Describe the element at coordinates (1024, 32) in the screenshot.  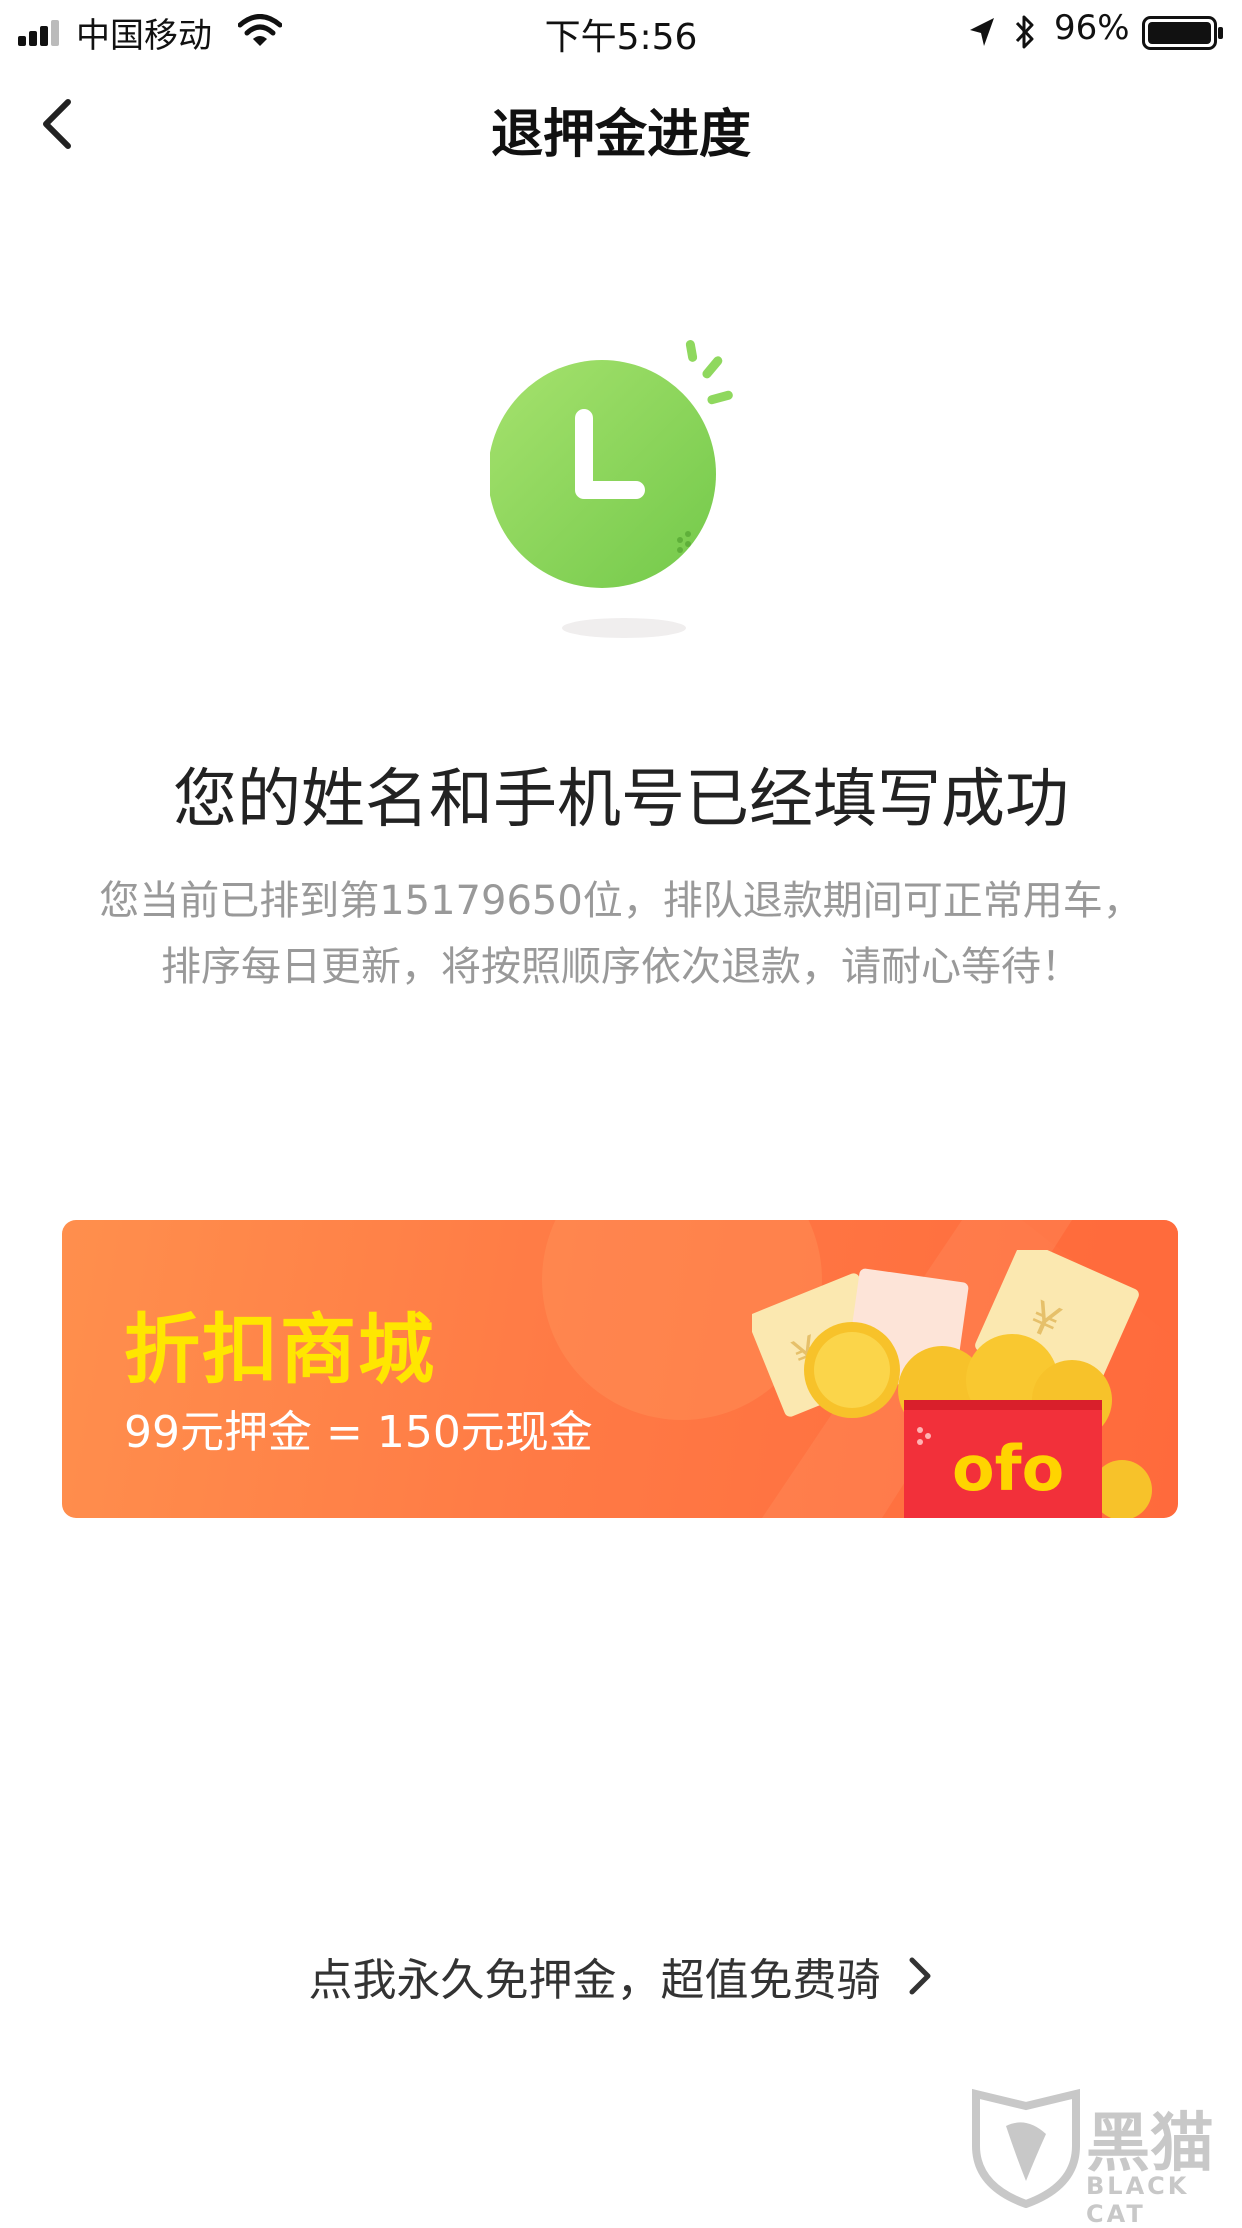
I see `bluetooth-icon` at that location.